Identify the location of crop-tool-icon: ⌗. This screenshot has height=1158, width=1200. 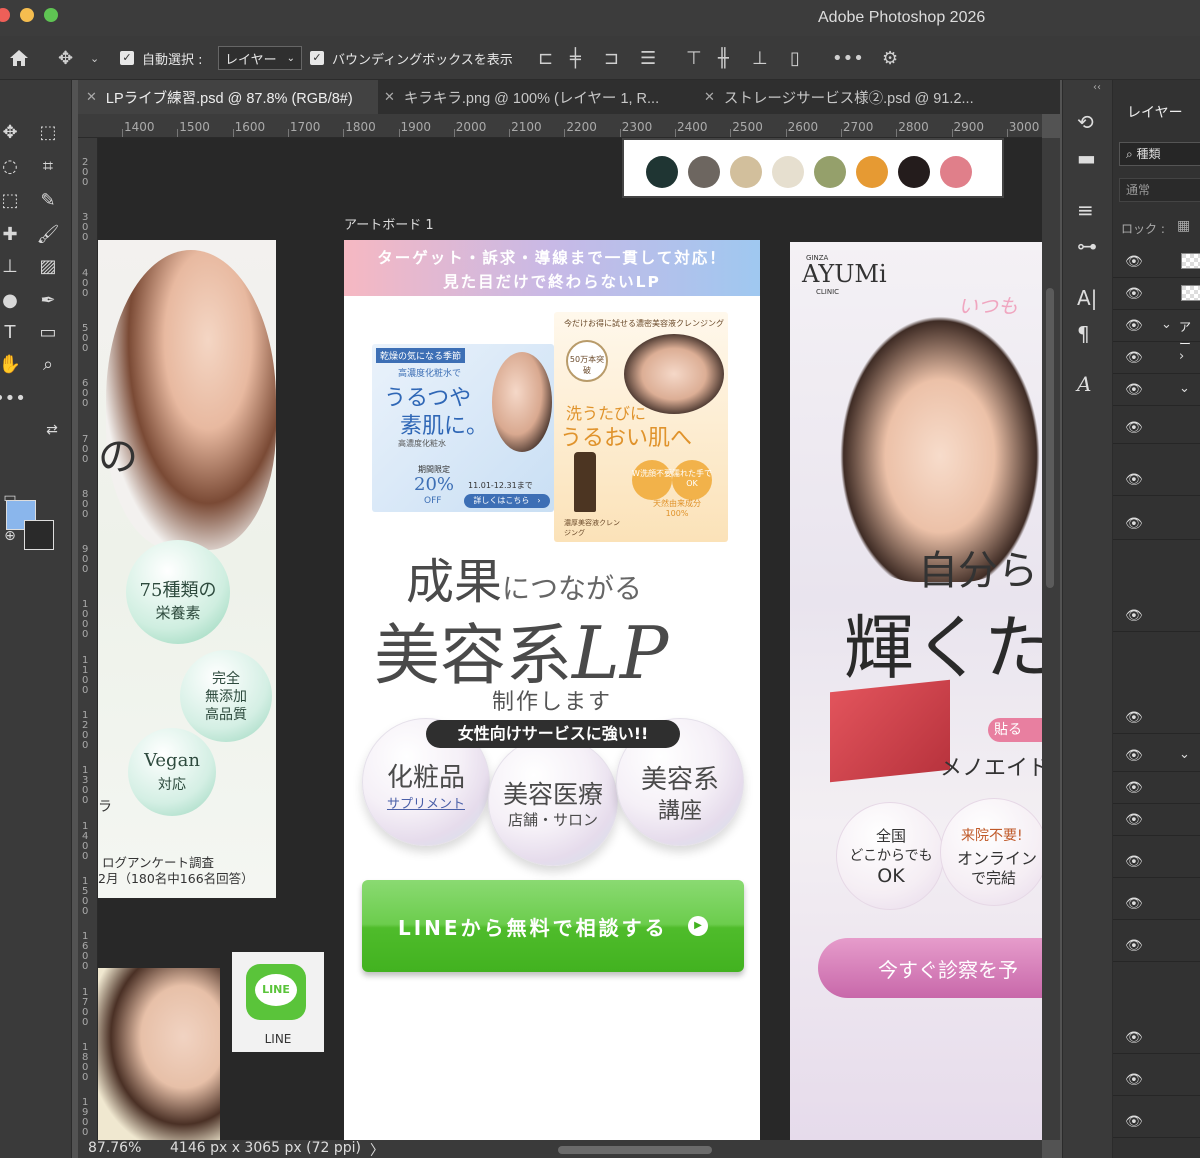
(48, 166).